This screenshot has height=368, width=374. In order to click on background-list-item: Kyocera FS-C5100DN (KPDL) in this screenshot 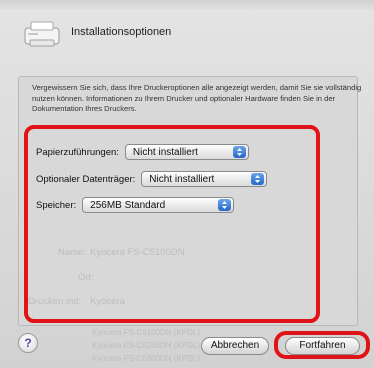, I will do `click(146, 332)`.